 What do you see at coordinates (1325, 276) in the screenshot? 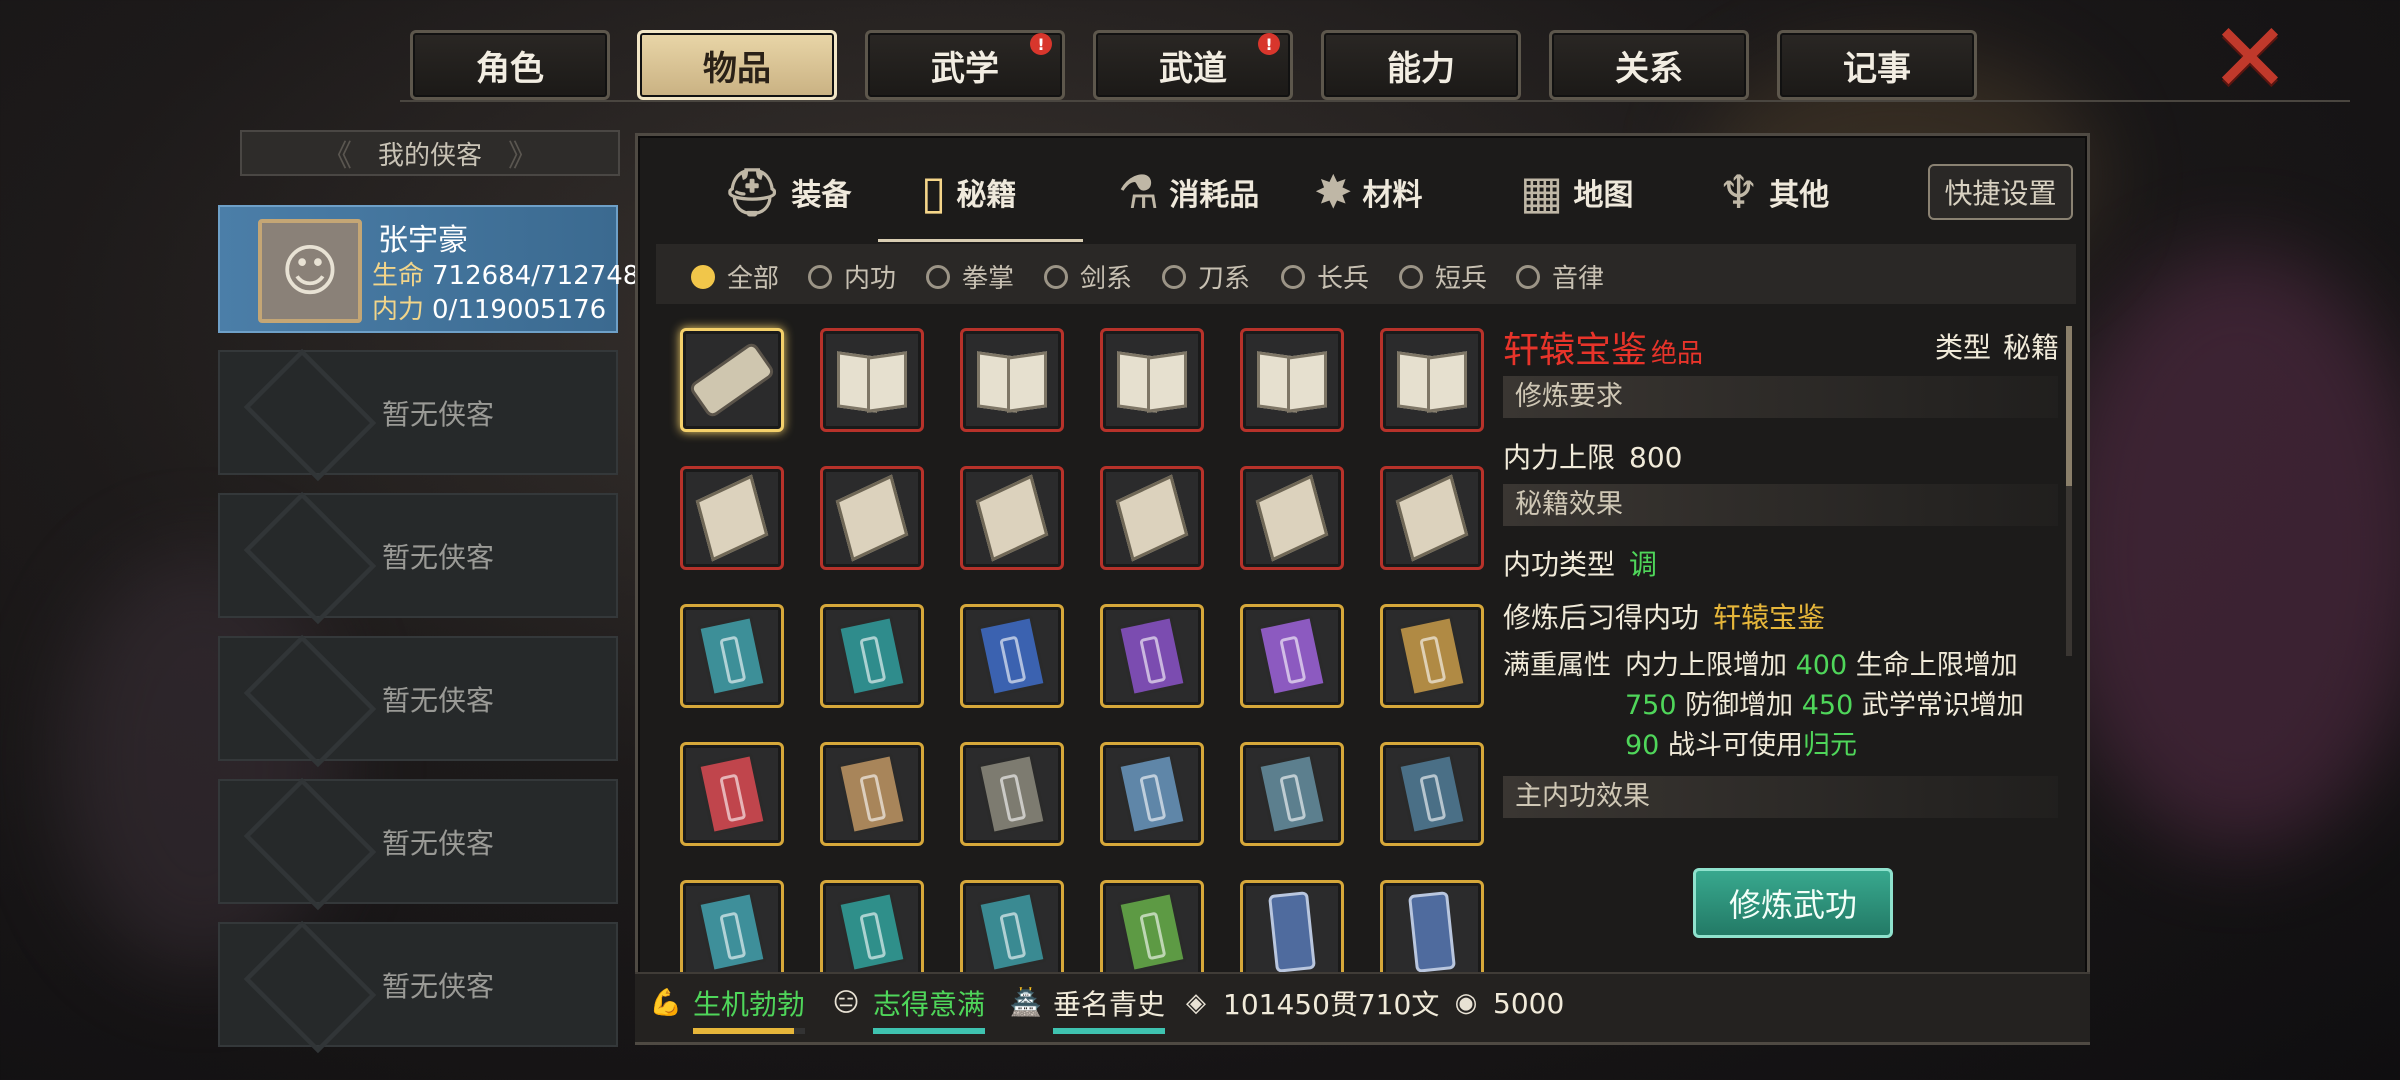
I see `filter-option: 长兵` at bounding box center [1325, 276].